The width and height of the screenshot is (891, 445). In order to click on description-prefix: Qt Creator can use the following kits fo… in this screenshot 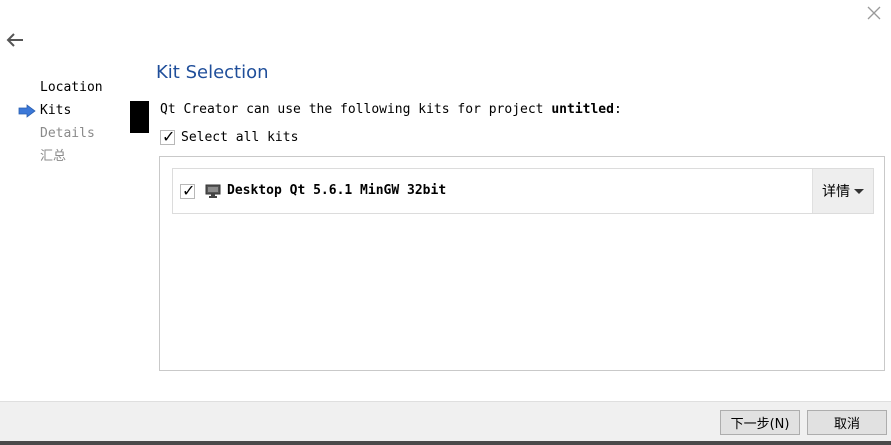, I will do `click(356, 109)`.